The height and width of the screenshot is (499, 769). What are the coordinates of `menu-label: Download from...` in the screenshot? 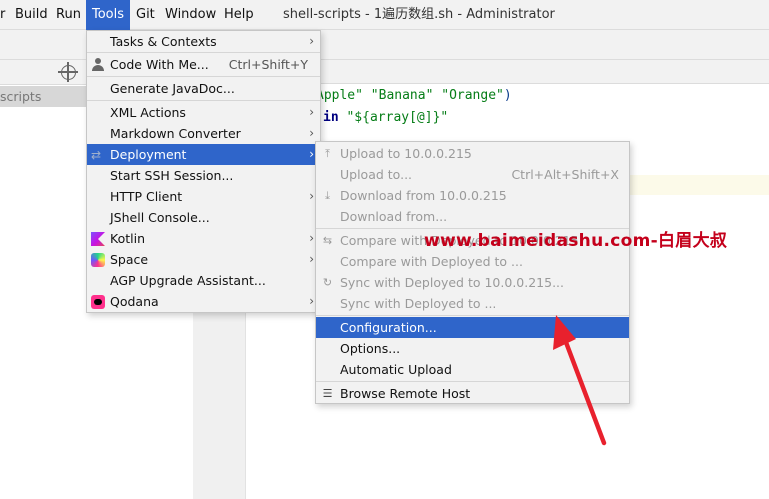 It's located at (394, 216).